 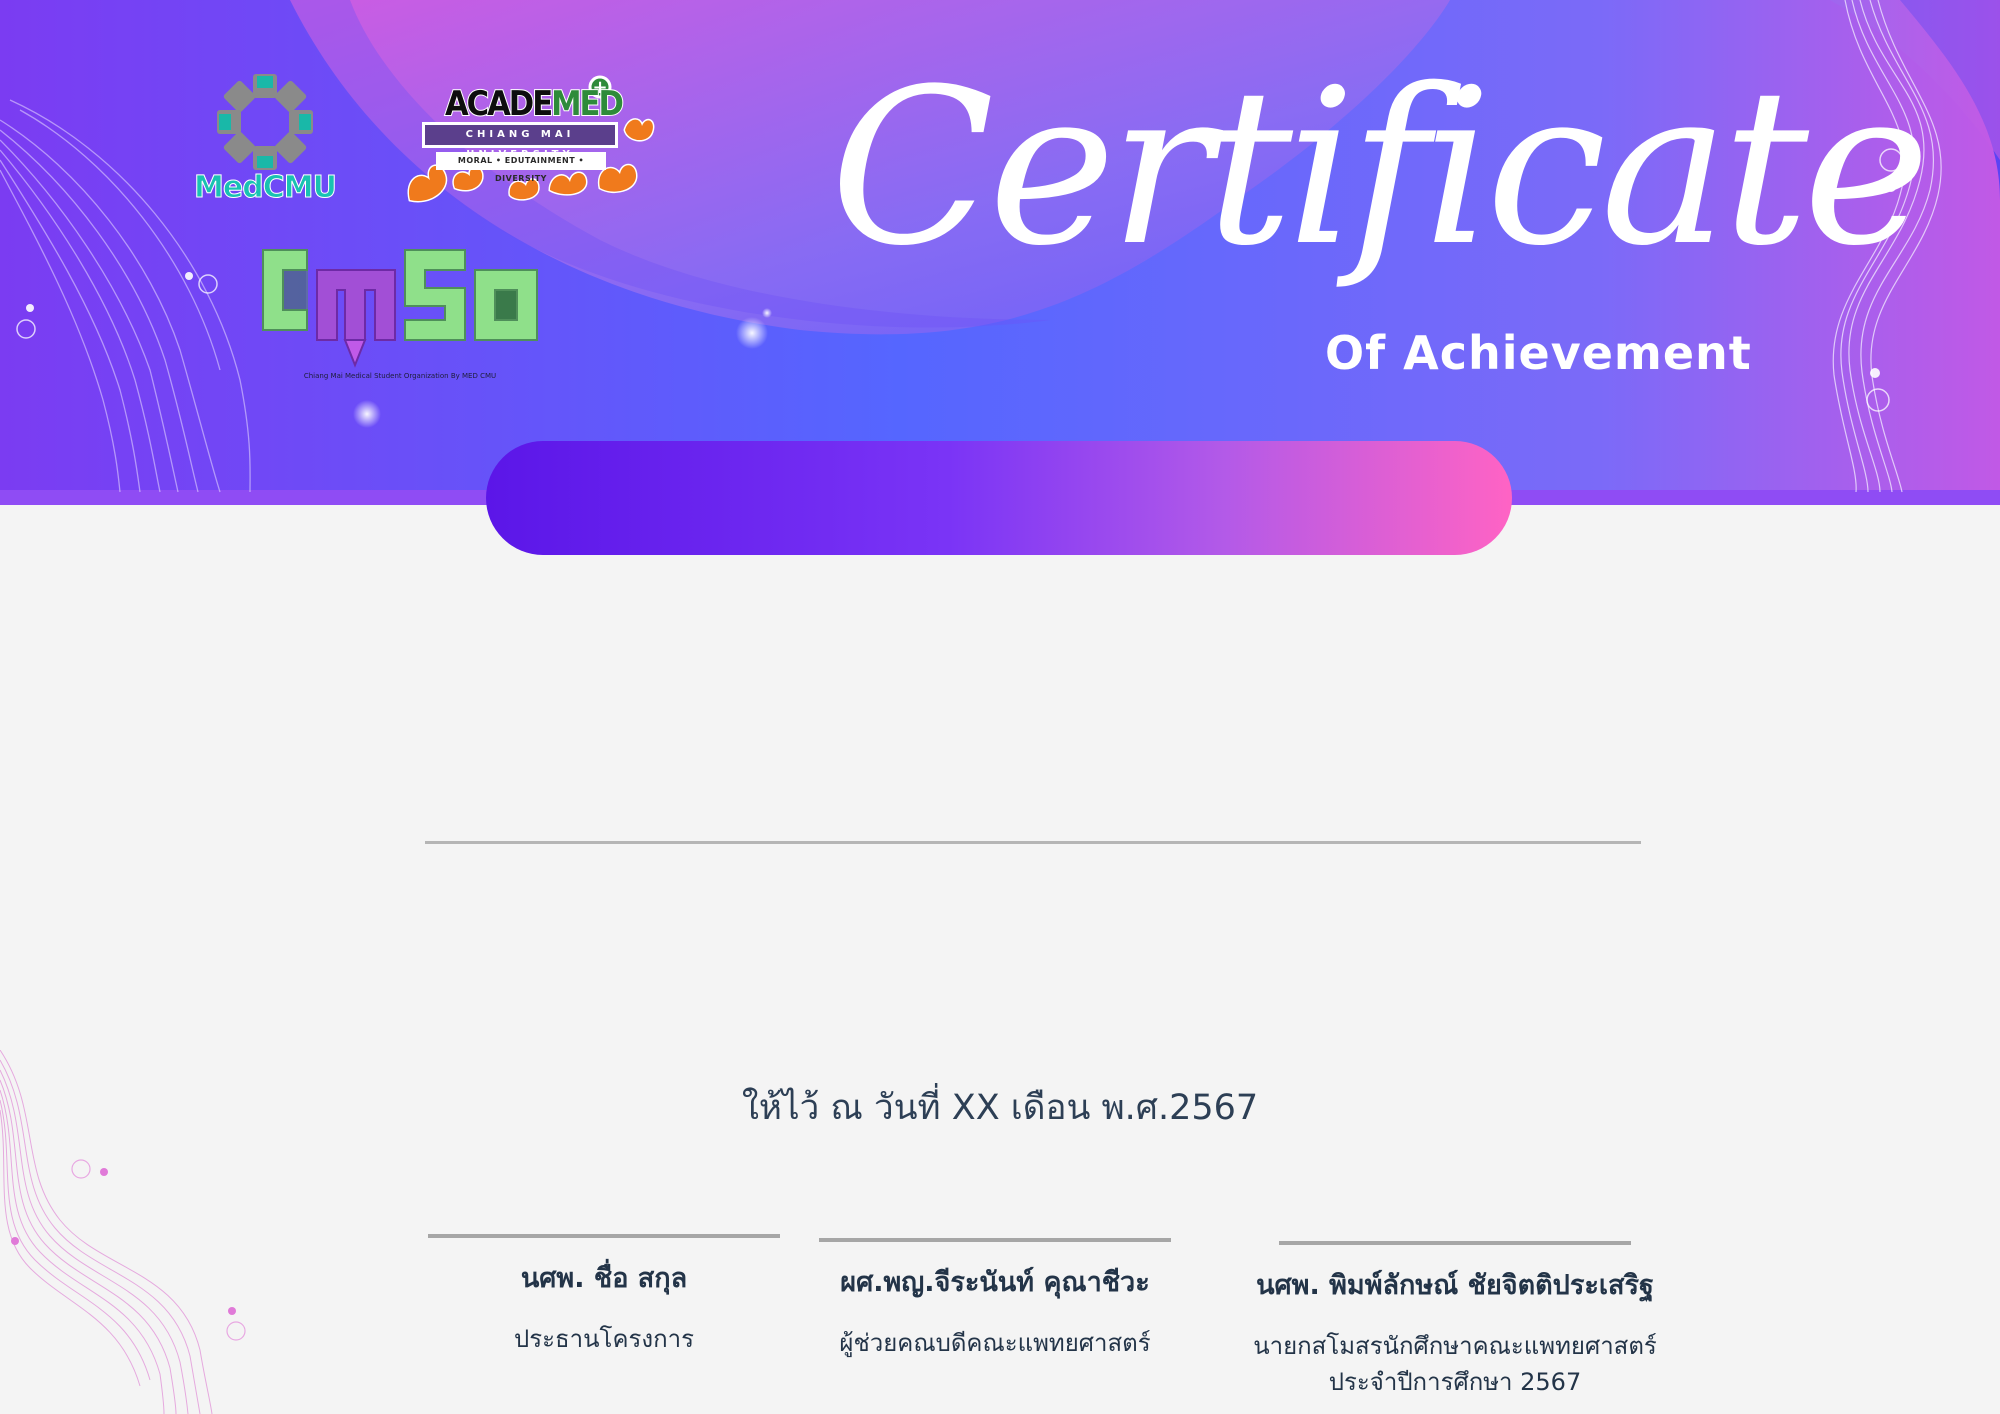 I want to click on recipient-name-banner, so click(x=999, y=498).